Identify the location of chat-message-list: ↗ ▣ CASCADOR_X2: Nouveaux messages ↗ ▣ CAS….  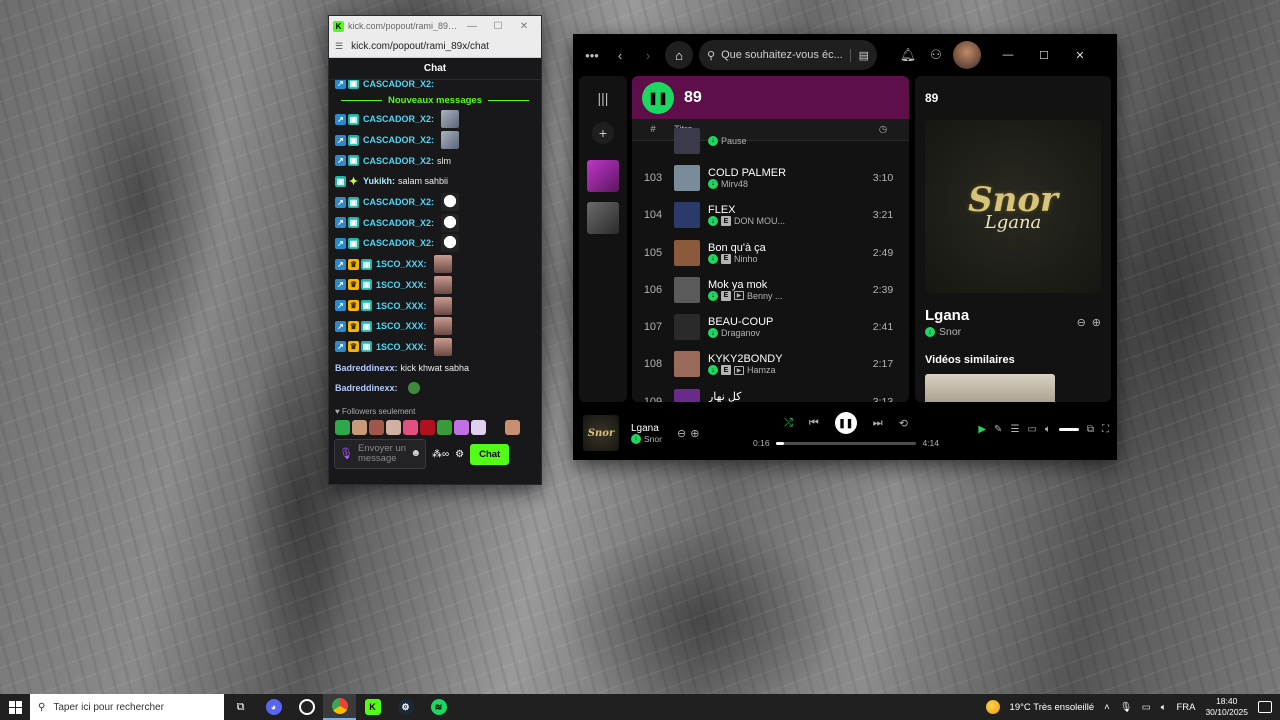
(435, 242).